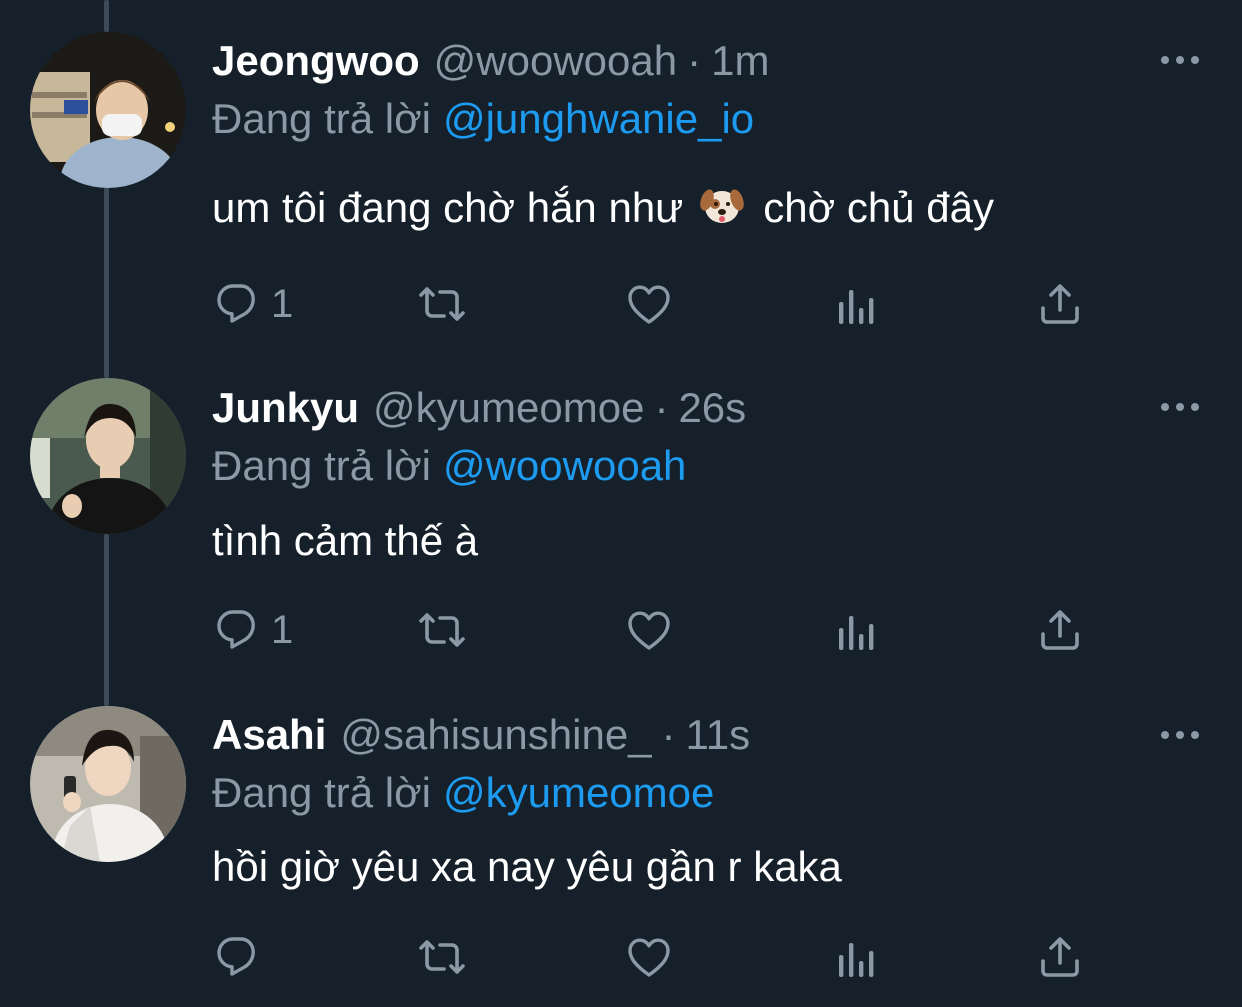 This screenshot has height=1007, width=1242. I want to click on dog-face-icon, so click(722, 205).